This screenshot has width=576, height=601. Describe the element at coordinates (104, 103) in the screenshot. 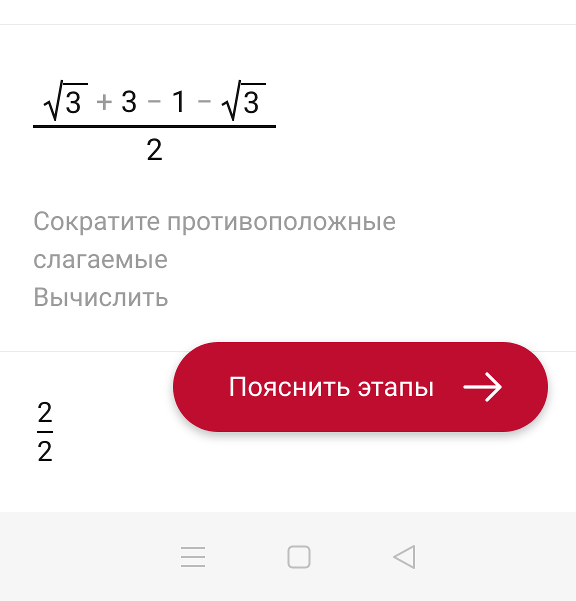

I see `operator: +` at that location.